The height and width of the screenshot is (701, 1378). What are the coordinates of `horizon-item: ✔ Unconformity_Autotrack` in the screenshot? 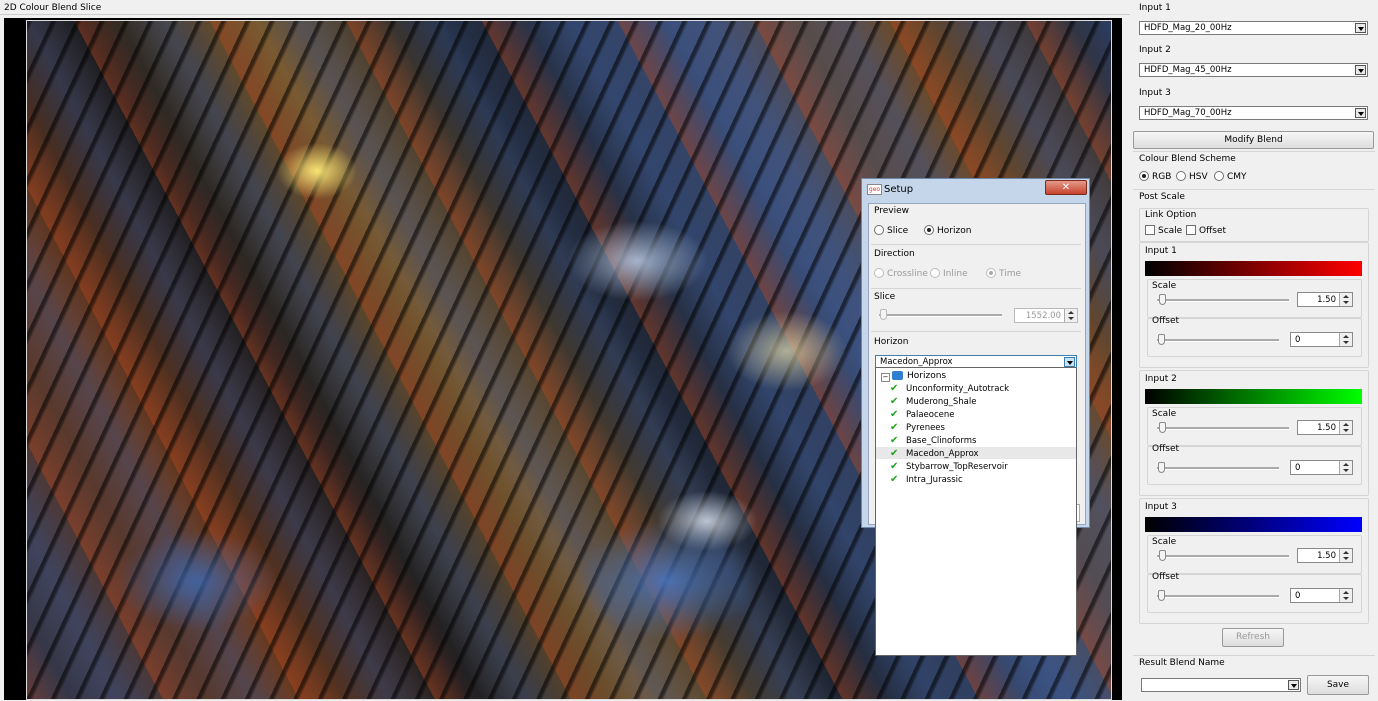 It's located at (950, 388).